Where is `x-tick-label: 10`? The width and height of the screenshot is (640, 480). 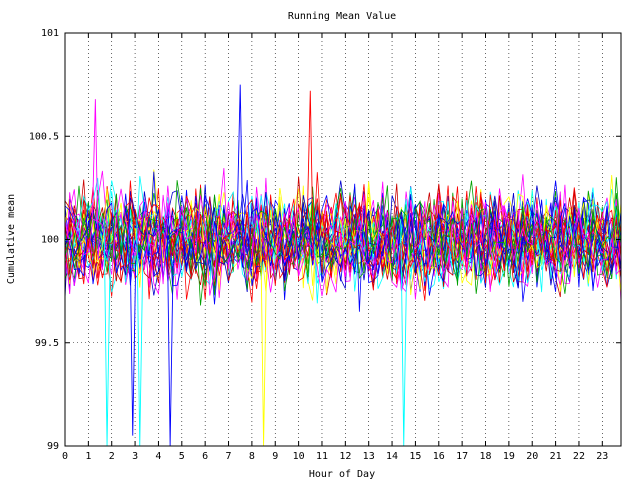 x-tick-label: 10 is located at coordinates (299, 456).